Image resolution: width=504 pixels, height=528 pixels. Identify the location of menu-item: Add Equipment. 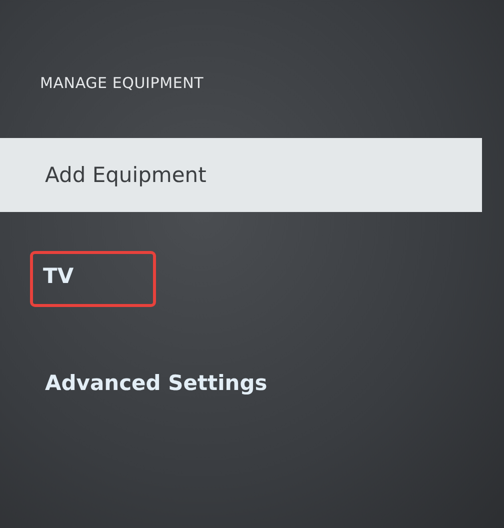
(241, 175).